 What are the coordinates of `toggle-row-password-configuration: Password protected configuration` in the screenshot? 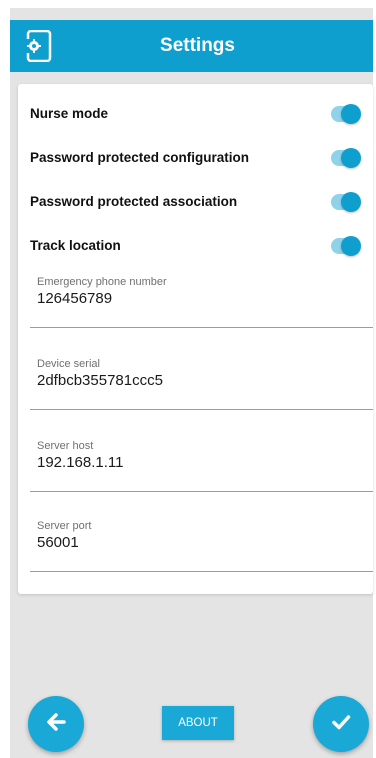 It's located at (196, 158).